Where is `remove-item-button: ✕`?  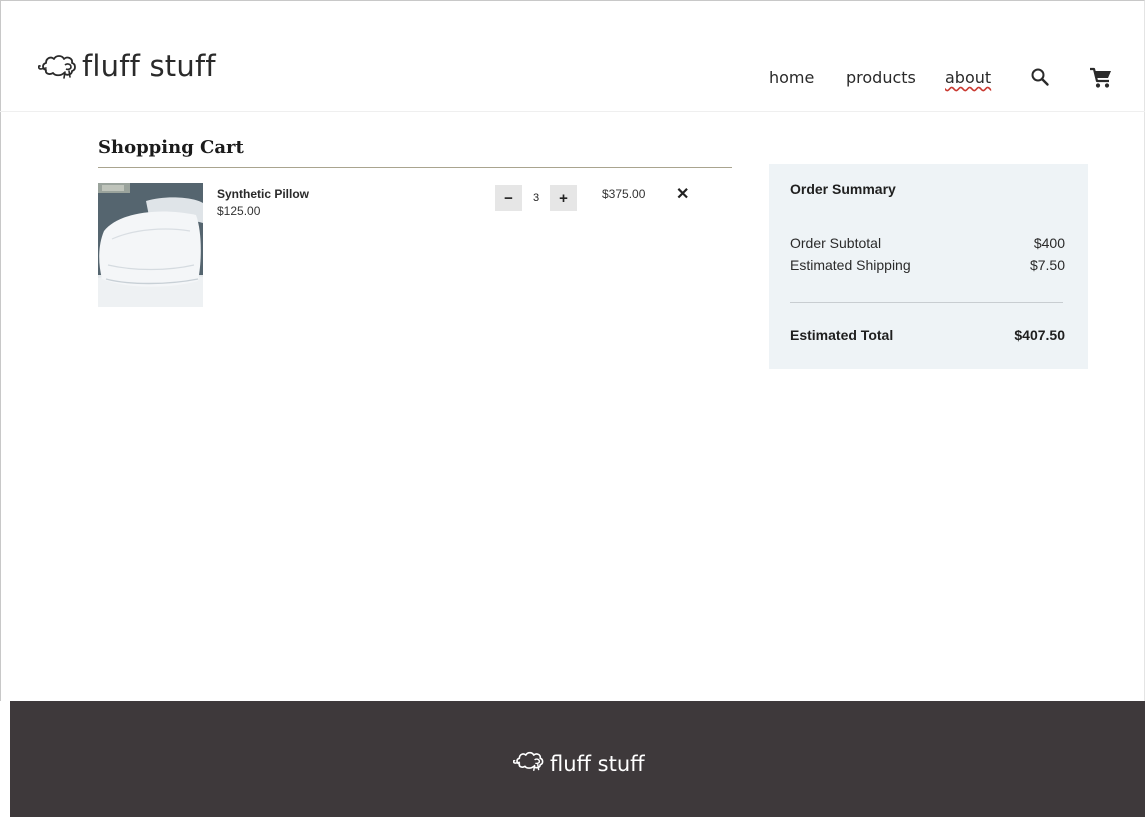
remove-item-button: ✕ is located at coordinates (682, 194).